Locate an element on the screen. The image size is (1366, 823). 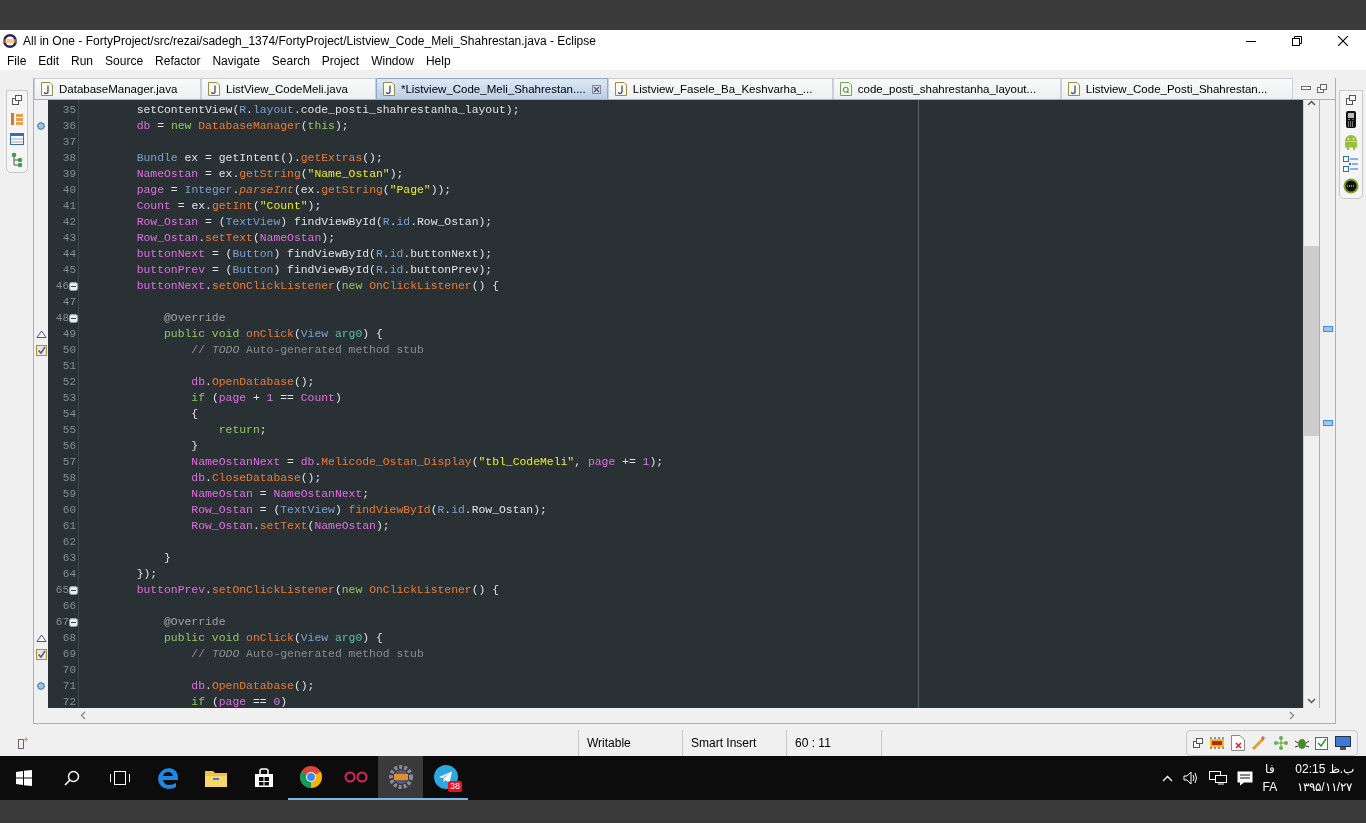
scroll-up-icon is located at coordinates (1311, 103).